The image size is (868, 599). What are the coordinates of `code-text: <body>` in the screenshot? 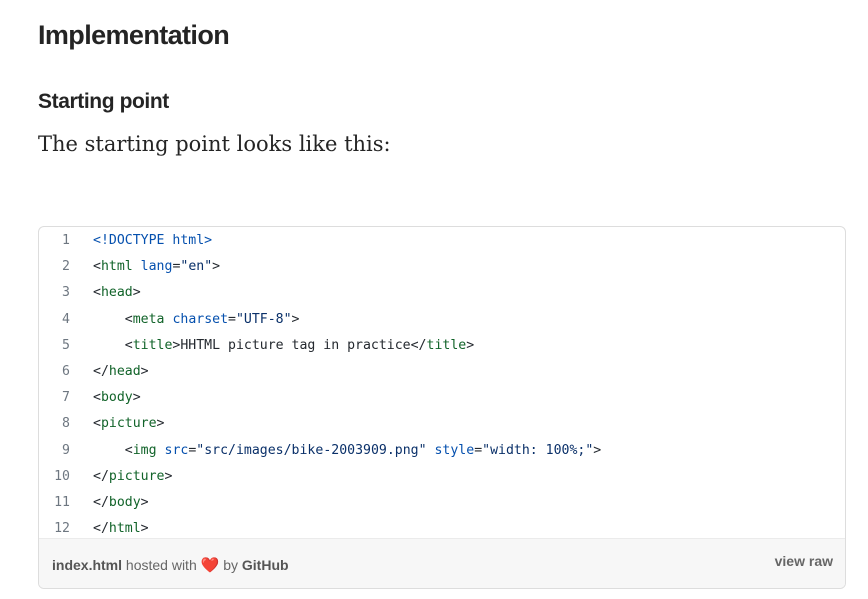 It's located at (117, 398).